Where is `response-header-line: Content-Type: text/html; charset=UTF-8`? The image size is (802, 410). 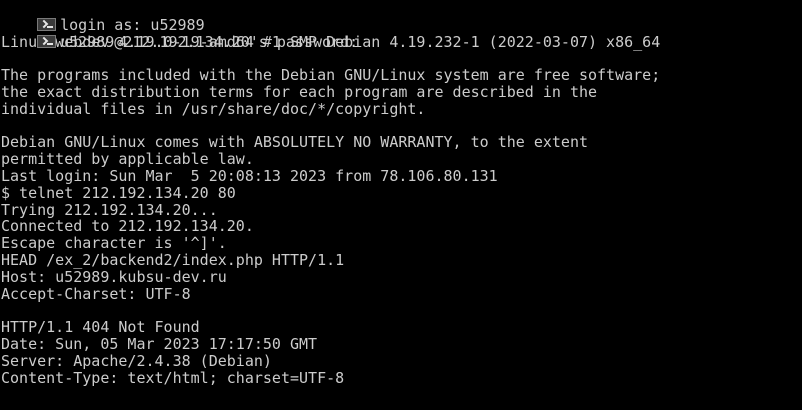 response-header-line: Content-Type: text/html; charset=UTF-8 is located at coordinates (173, 377).